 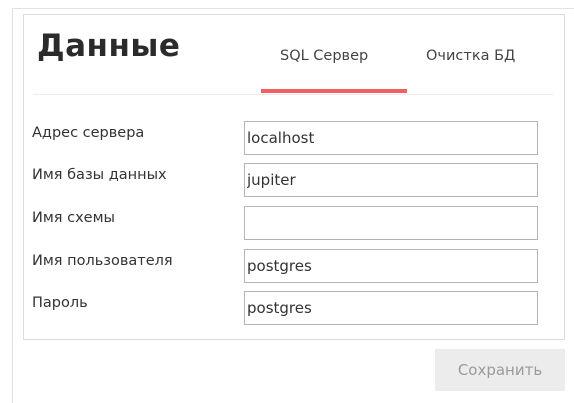 What do you see at coordinates (293, 94) in the screenshot?
I see `header-divider` at bounding box center [293, 94].